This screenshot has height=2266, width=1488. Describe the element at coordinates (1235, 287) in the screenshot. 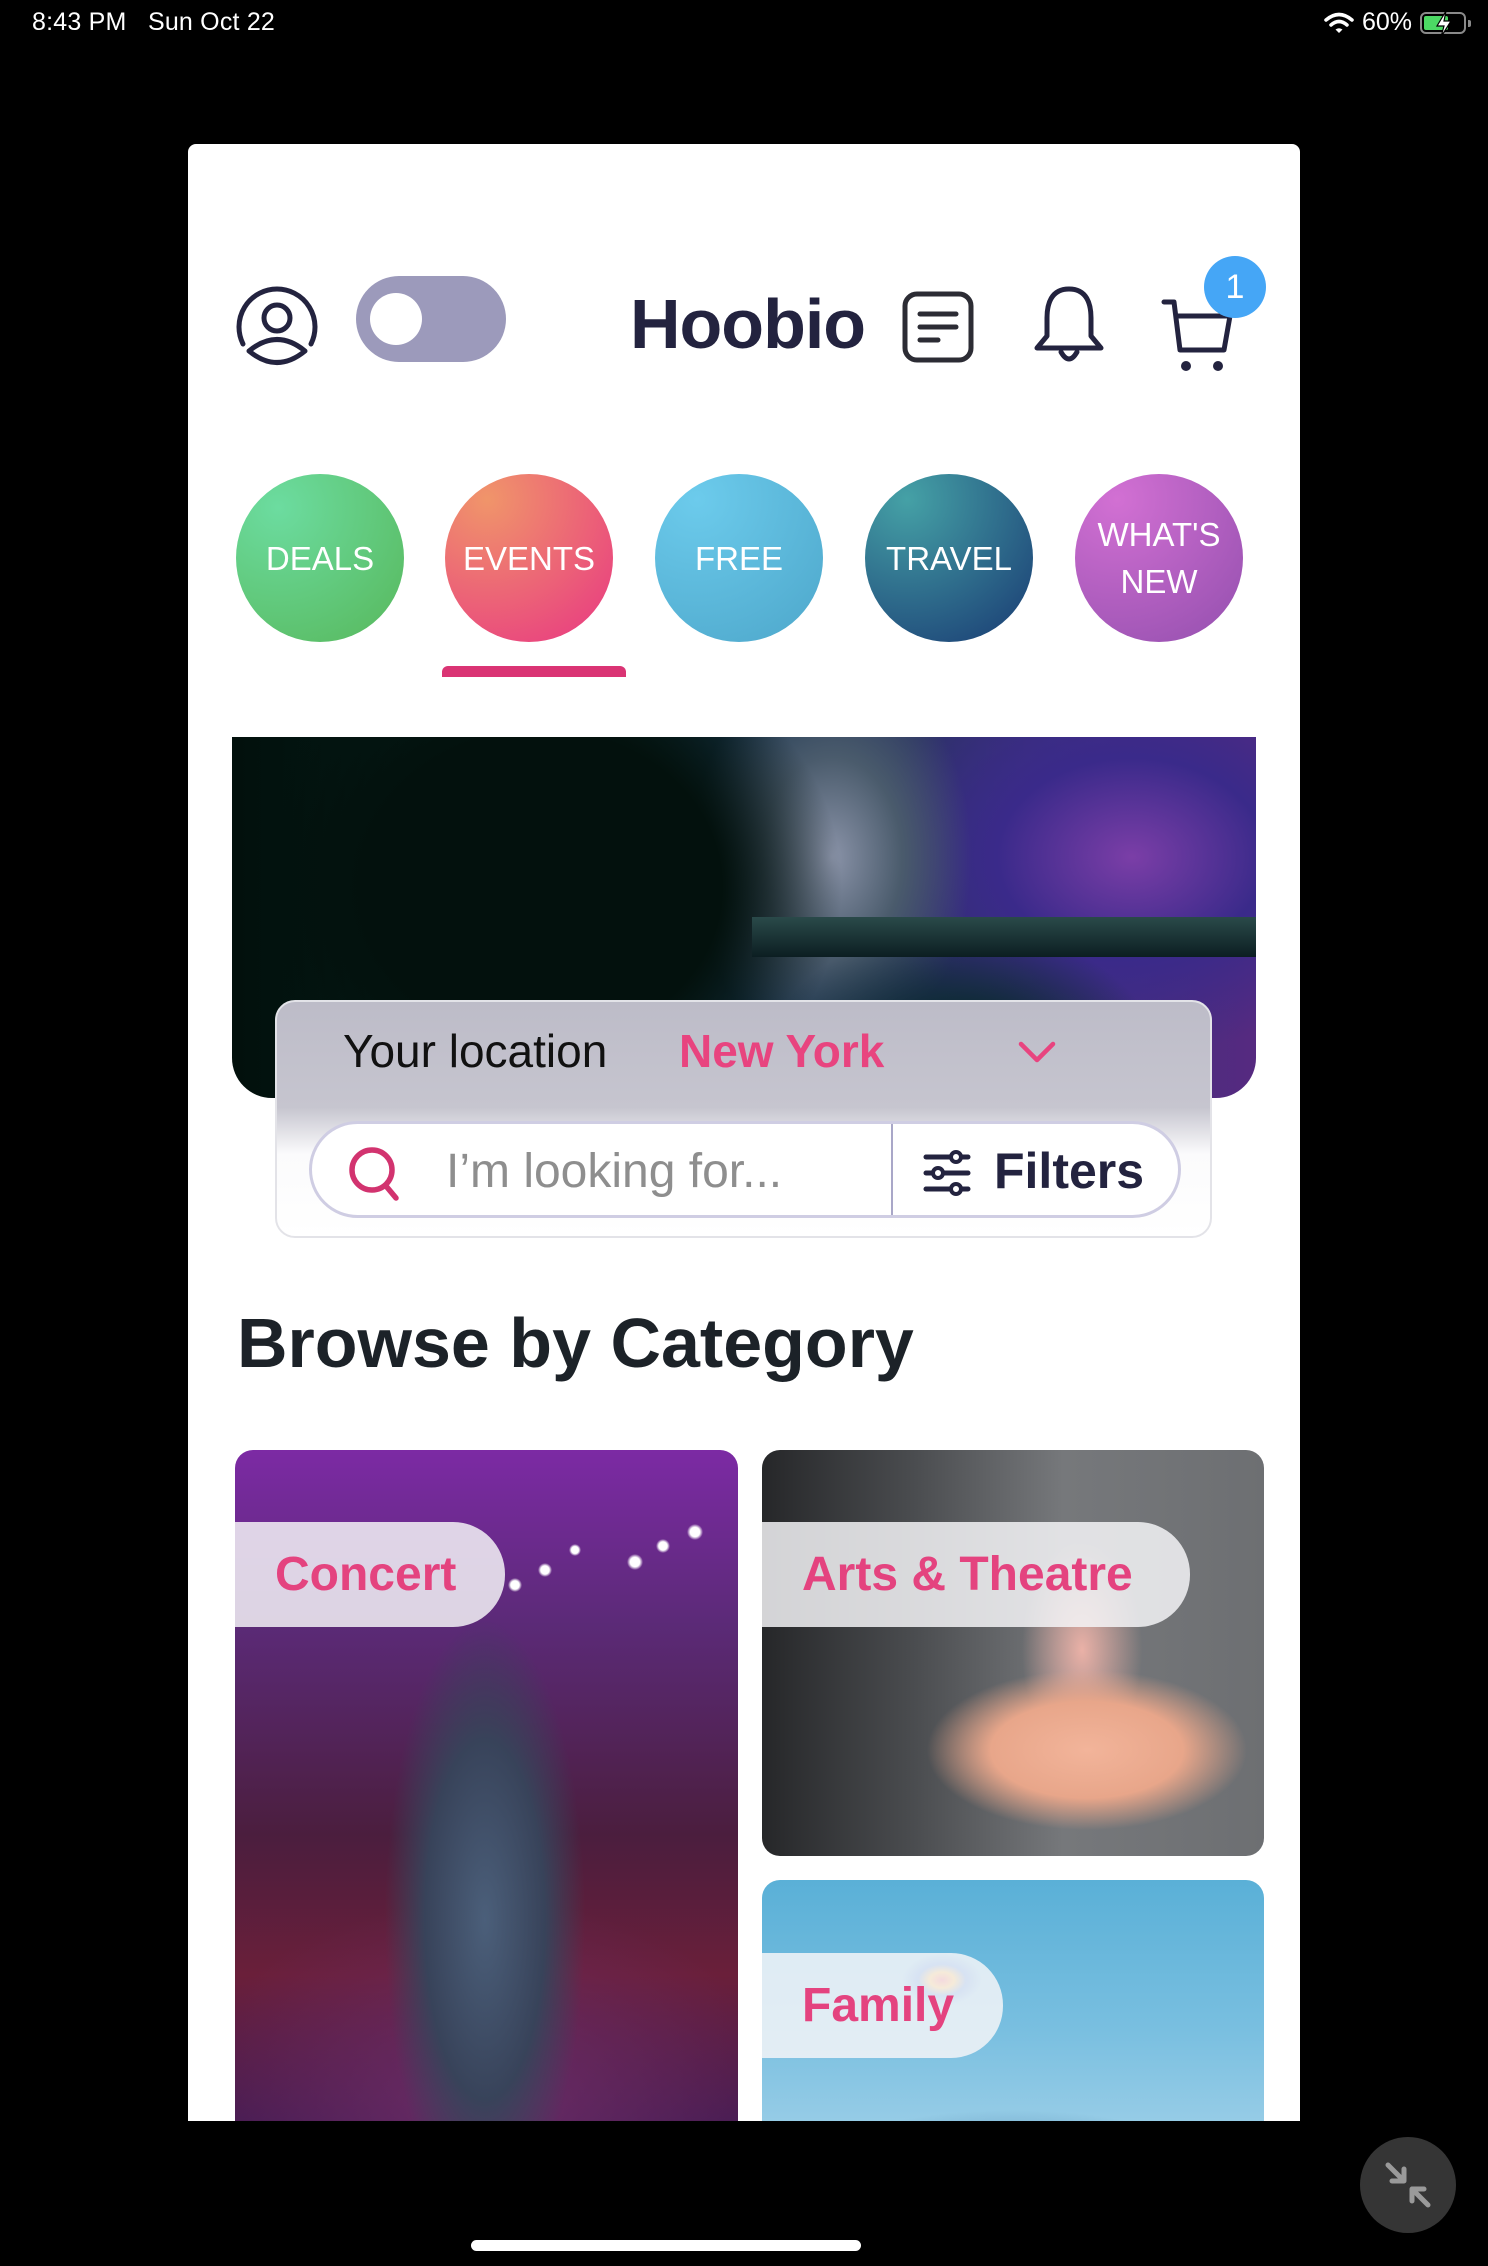

I see `cart-badge: 1` at that location.